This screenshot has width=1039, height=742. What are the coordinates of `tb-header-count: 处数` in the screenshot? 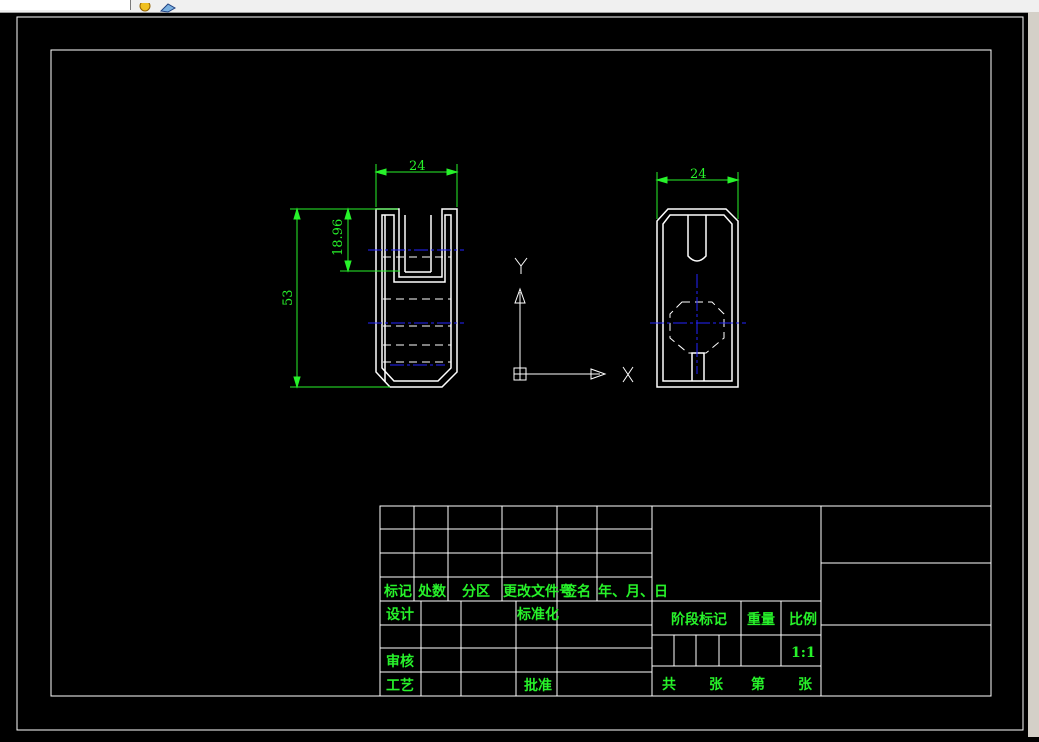 It's located at (432, 591).